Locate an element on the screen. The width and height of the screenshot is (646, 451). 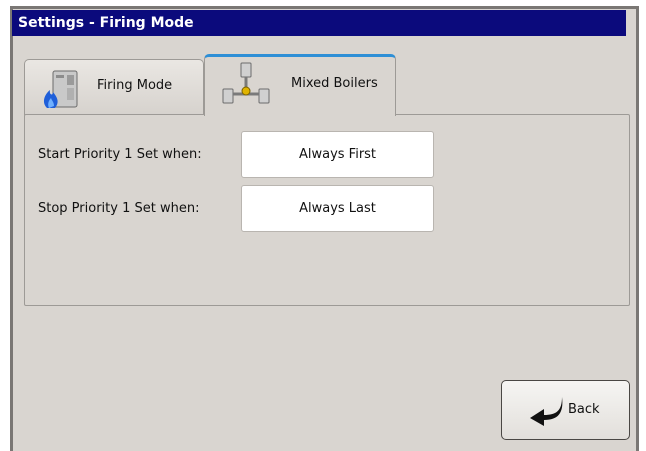
stop-priority-field: Always Last is located at coordinates (337, 208).